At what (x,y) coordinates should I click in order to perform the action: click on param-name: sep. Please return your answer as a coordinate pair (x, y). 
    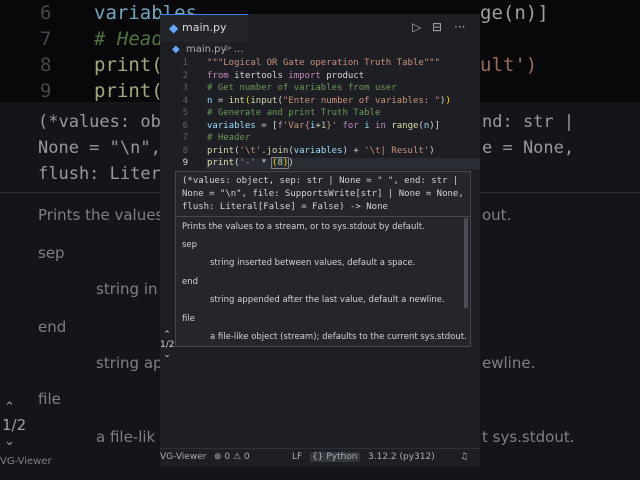
    Looking at the image, I should click on (190, 245).